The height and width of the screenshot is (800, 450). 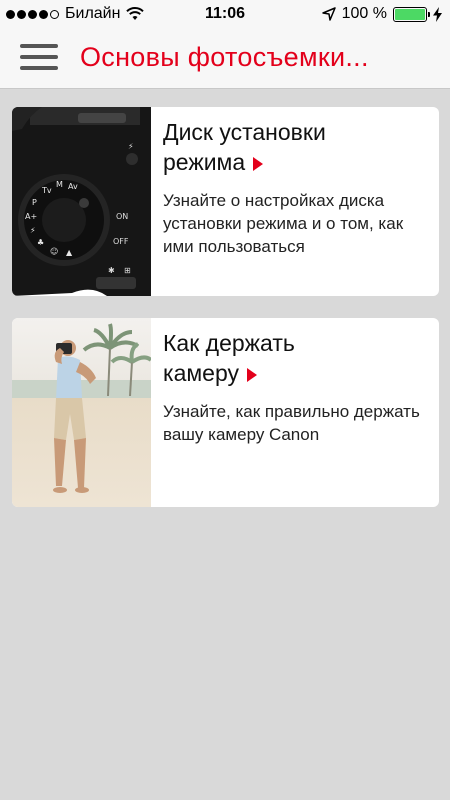 What do you see at coordinates (244, 132) in the screenshot?
I see `card-title: Диск установки` at bounding box center [244, 132].